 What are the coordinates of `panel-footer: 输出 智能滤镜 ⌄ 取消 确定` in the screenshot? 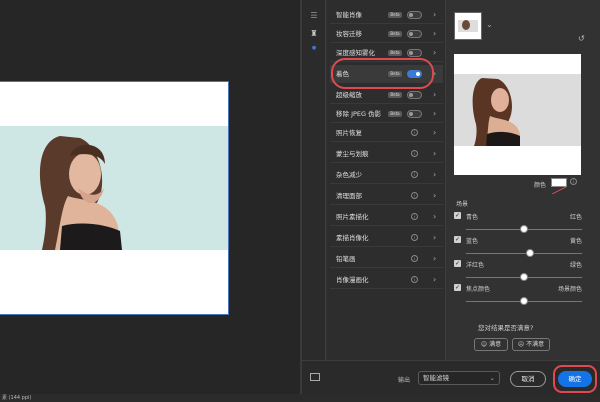 It's located at (451, 377).